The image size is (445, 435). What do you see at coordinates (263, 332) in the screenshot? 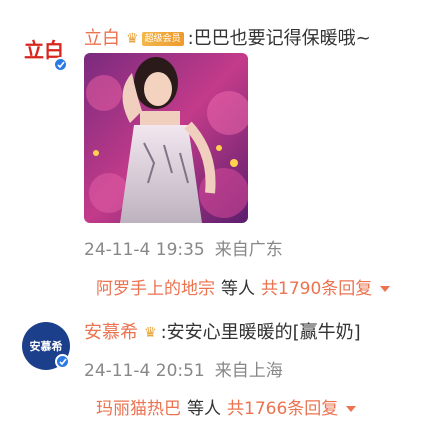
I see `comment-text: 安安心里暖暖的[赢牛奶]` at bounding box center [263, 332].